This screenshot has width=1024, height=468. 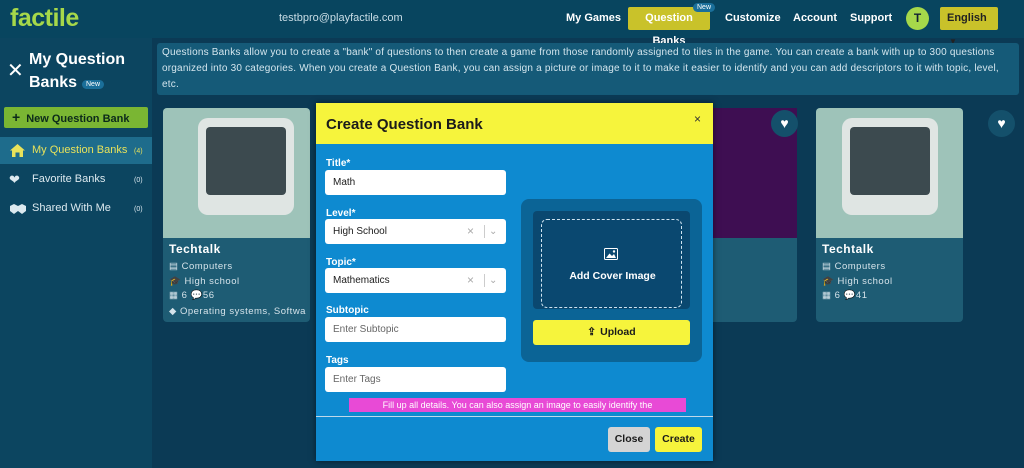 I want to click on sidebar-item-shared-with-me: Shared With Me (0), so click(x=76, y=208).